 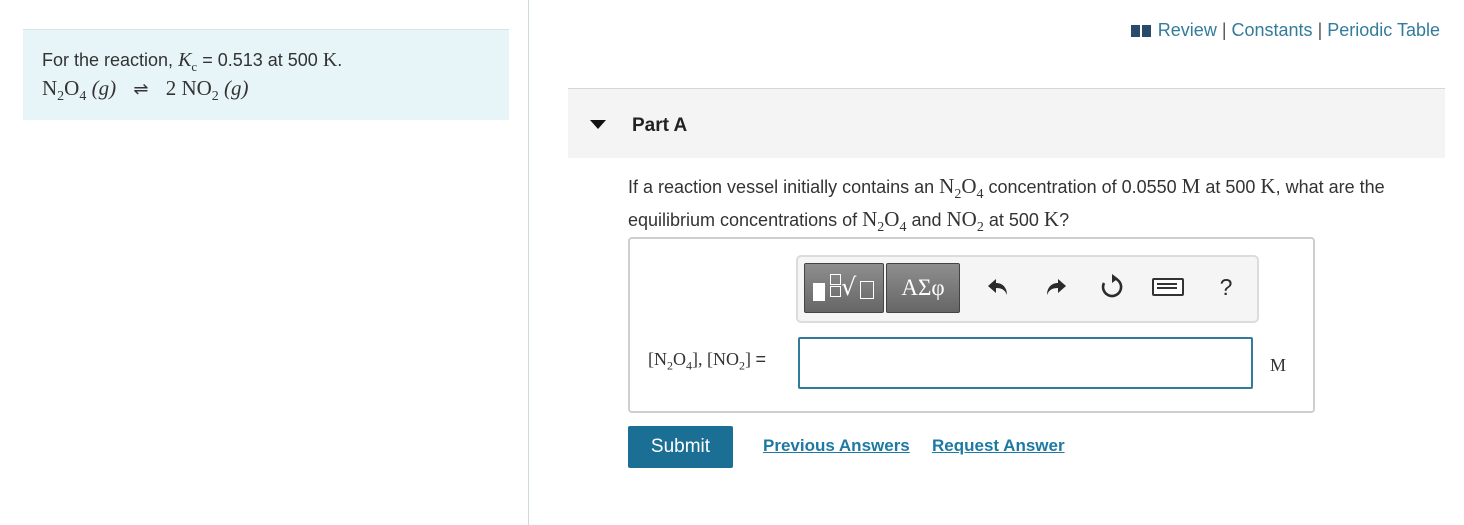 What do you see at coordinates (660, 125) in the screenshot?
I see `part-title: Part A` at bounding box center [660, 125].